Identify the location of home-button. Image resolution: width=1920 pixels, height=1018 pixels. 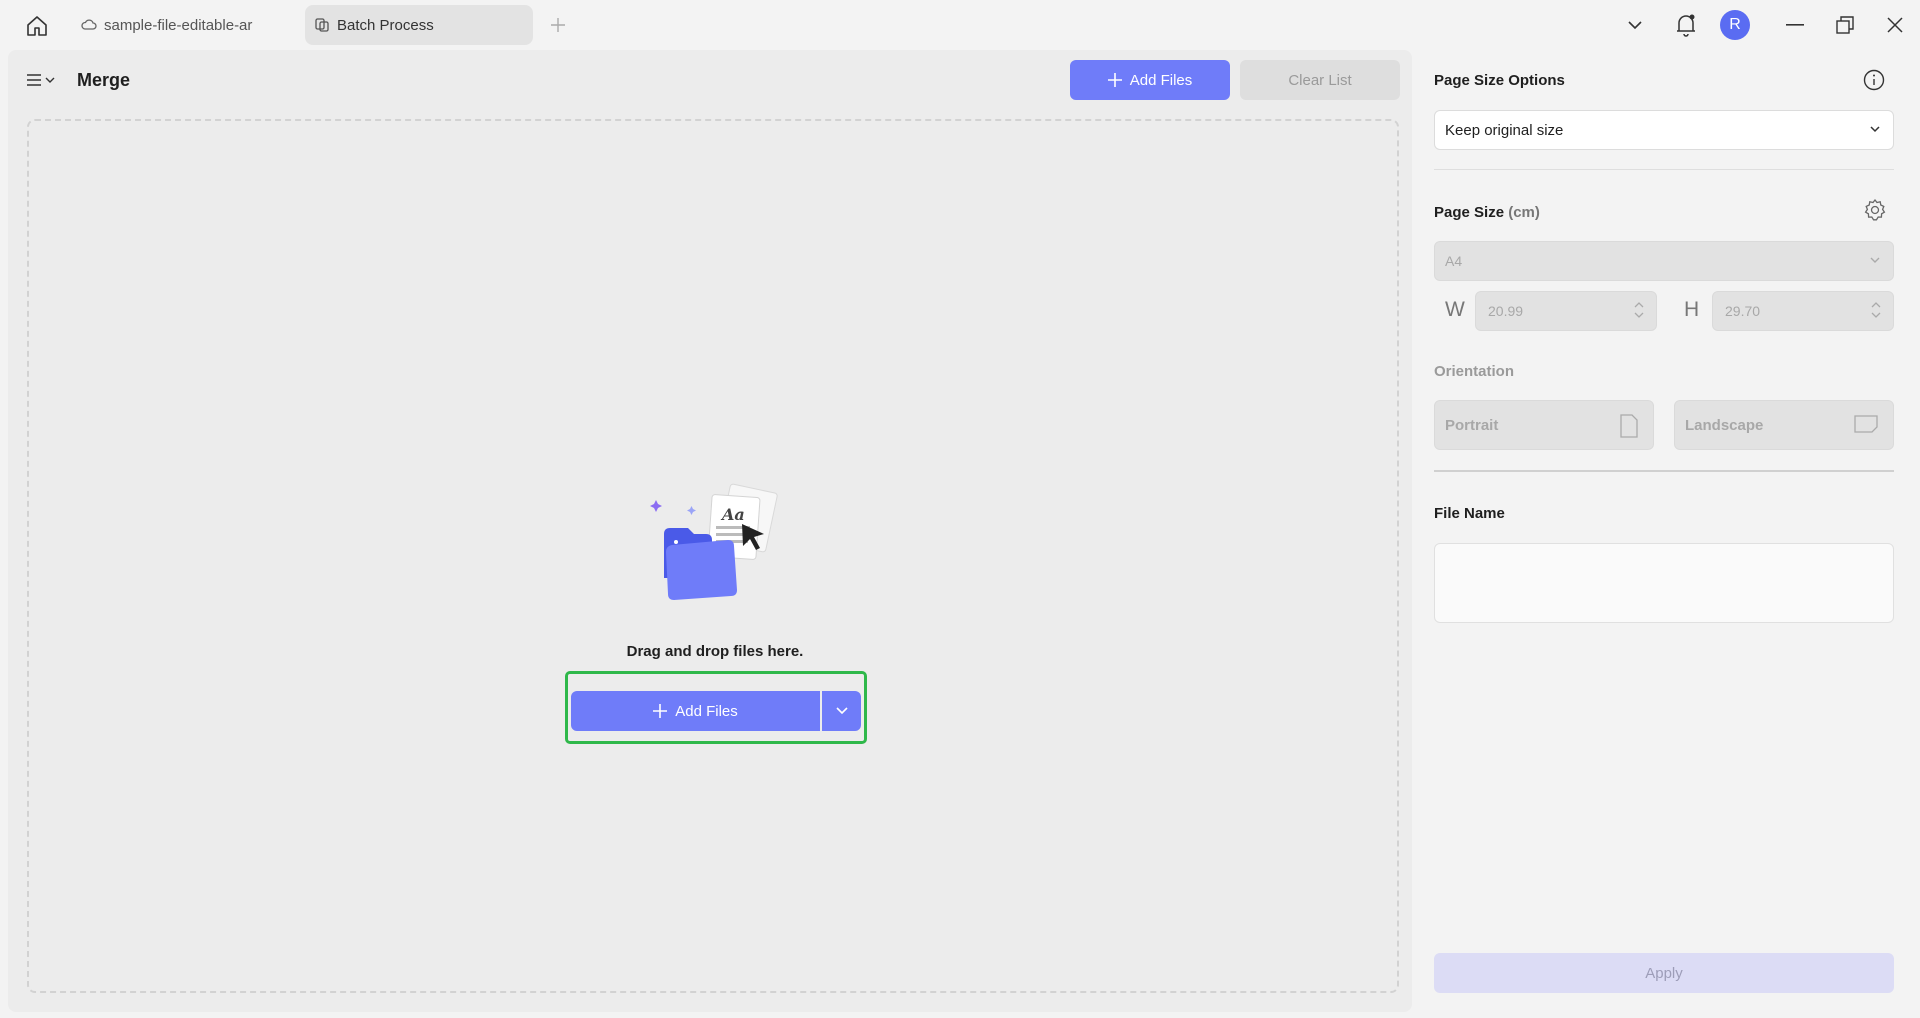
(37, 26).